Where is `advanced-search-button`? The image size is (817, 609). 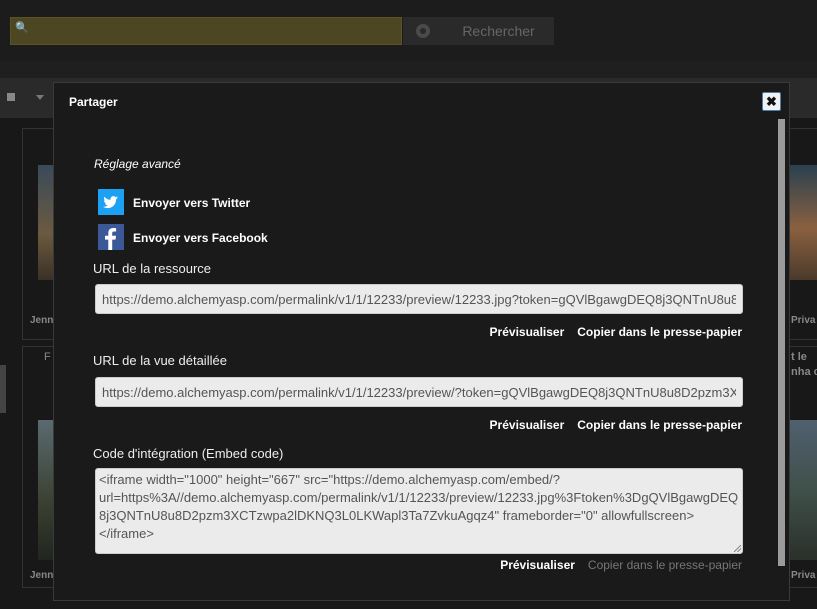 advanced-search-button is located at coordinates (423, 31).